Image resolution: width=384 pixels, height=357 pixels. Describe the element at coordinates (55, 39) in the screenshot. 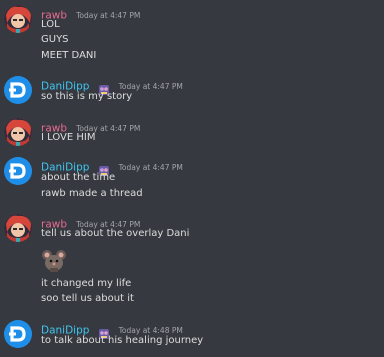

I see `message-text: GUYS` at that location.